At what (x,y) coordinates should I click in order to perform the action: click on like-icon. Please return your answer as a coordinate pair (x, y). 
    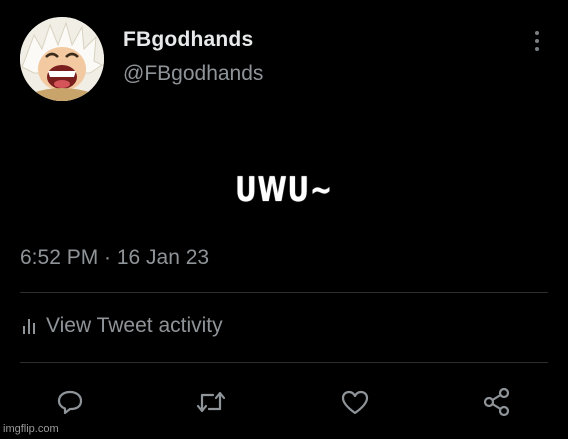
    Looking at the image, I should click on (355, 402).